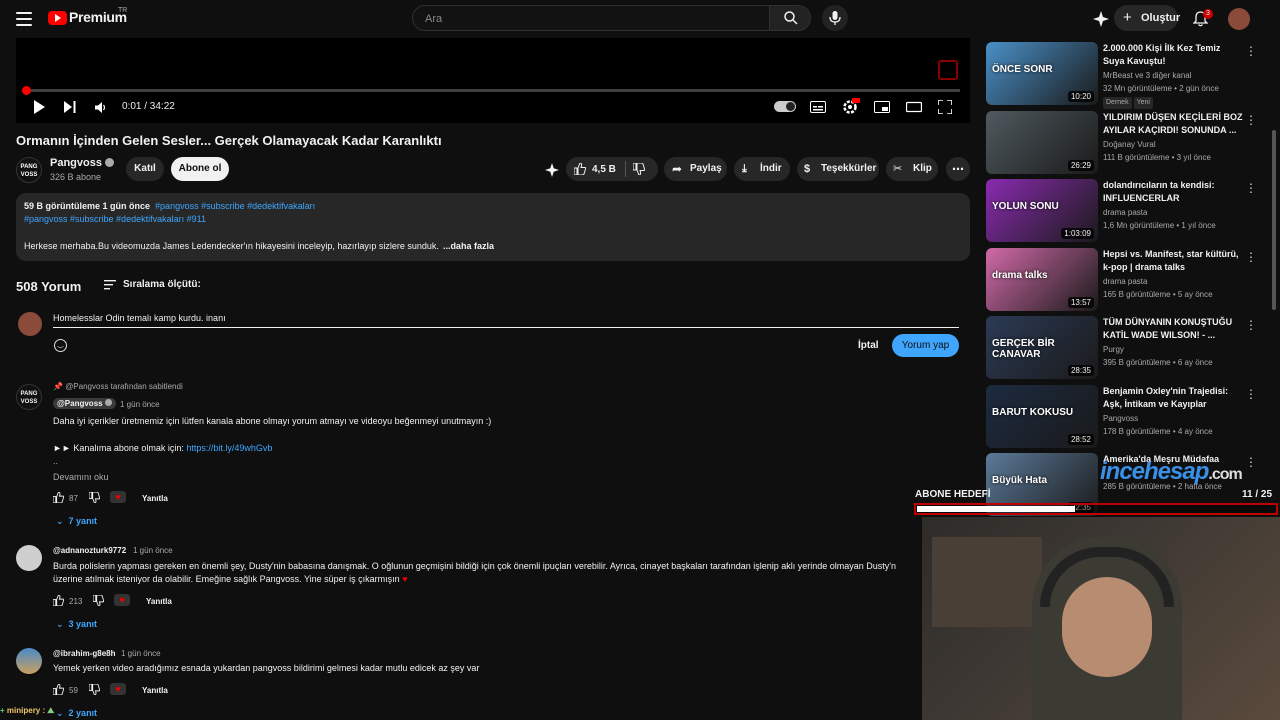 This screenshot has width=1280, height=720. What do you see at coordinates (29, 397) in the screenshot?
I see `comment-author-avatar: PANG VOSS` at bounding box center [29, 397].